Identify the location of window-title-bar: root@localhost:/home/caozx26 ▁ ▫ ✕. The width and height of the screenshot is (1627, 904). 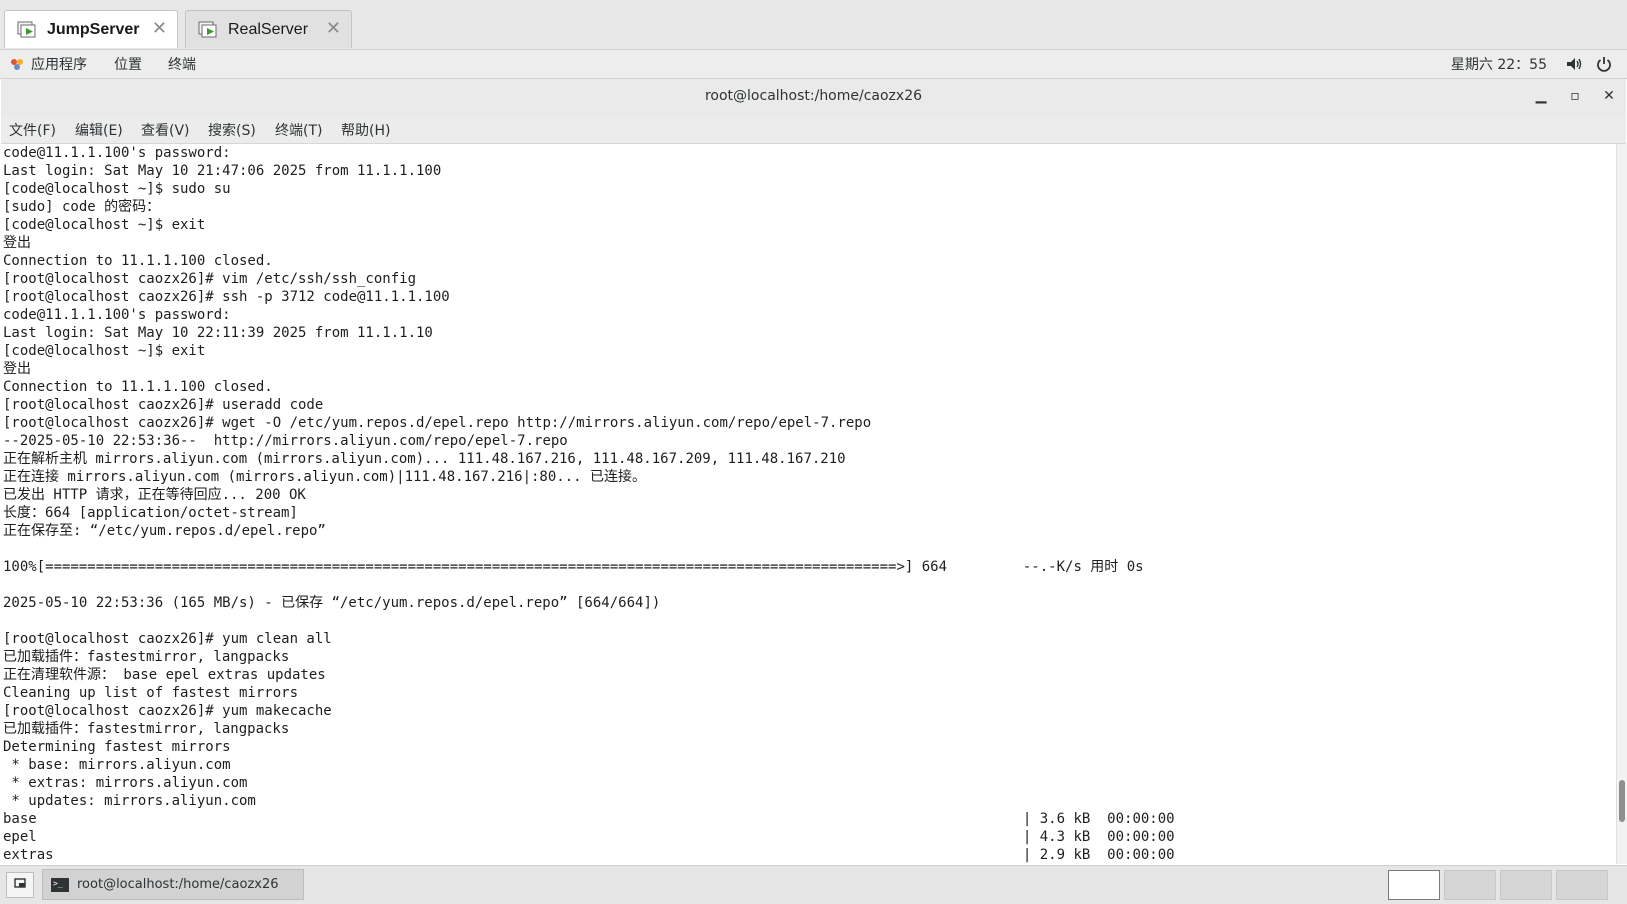
(813, 97).